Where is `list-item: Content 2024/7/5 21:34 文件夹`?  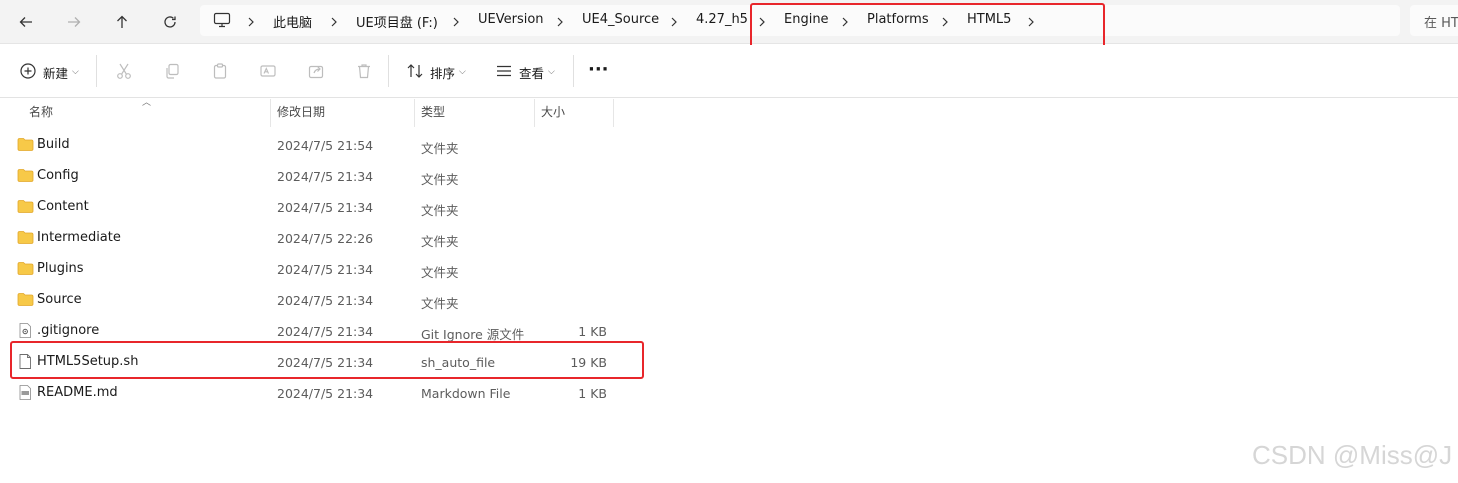 list-item: Content 2024/7/5 21:34 文件夹 is located at coordinates (320, 207).